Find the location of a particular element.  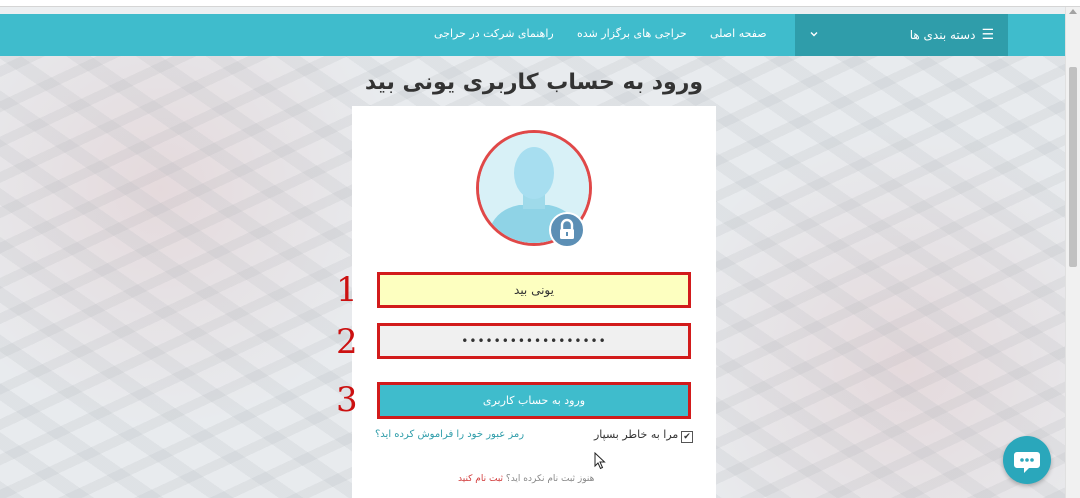

mouse-cursor-icon is located at coordinates (600, 462).